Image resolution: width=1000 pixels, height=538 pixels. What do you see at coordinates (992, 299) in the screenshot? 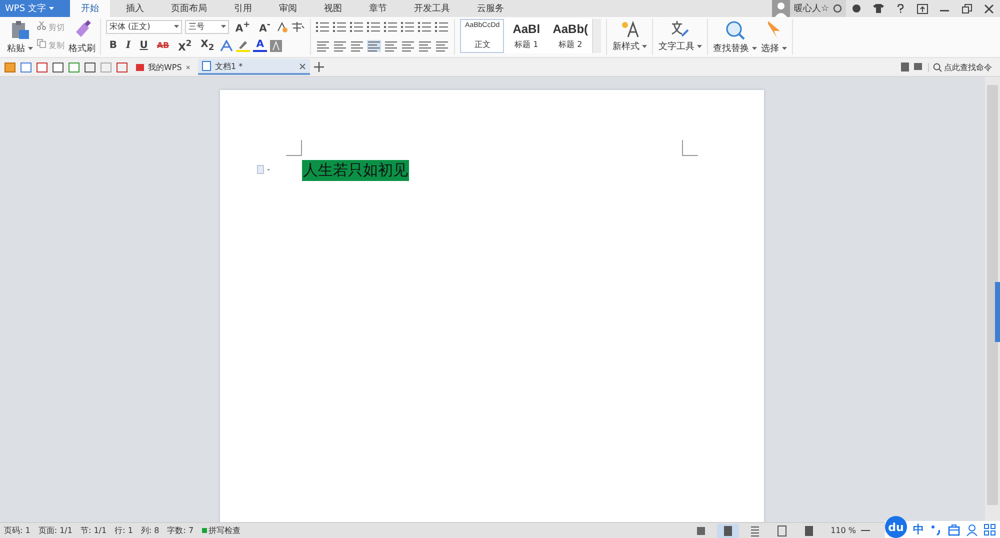
I see `vertical-scrollbar` at bounding box center [992, 299].